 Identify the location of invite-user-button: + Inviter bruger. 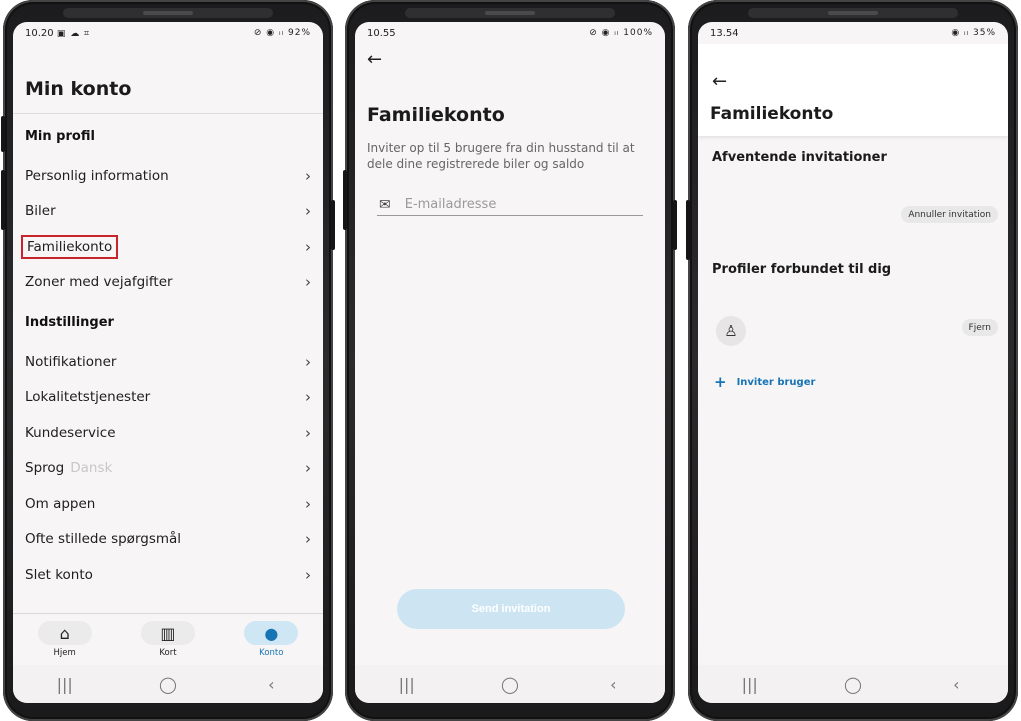
(764, 382).